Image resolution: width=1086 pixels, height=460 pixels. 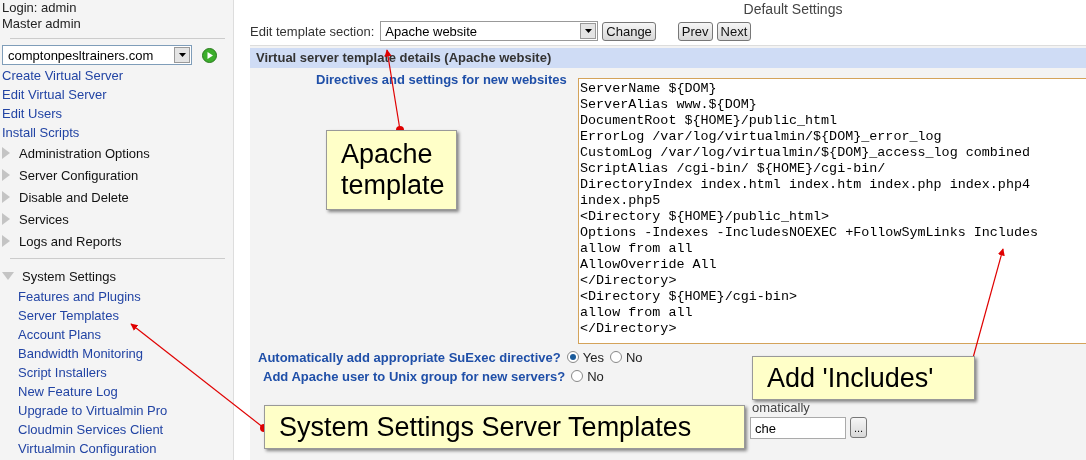 I want to click on callout-note: Apache template, so click(x=391, y=170).